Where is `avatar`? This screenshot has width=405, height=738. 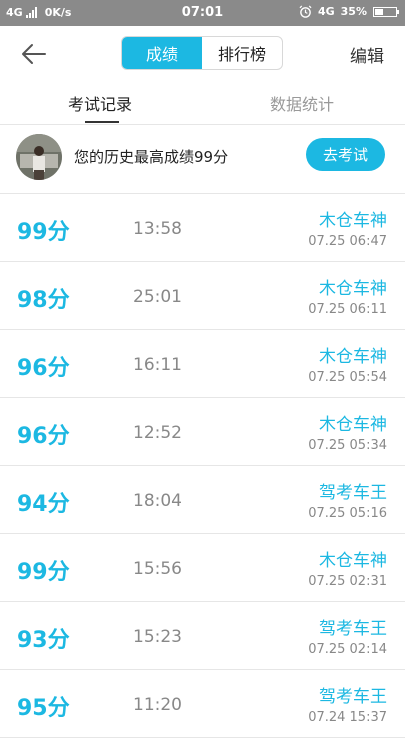 avatar is located at coordinates (39, 157).